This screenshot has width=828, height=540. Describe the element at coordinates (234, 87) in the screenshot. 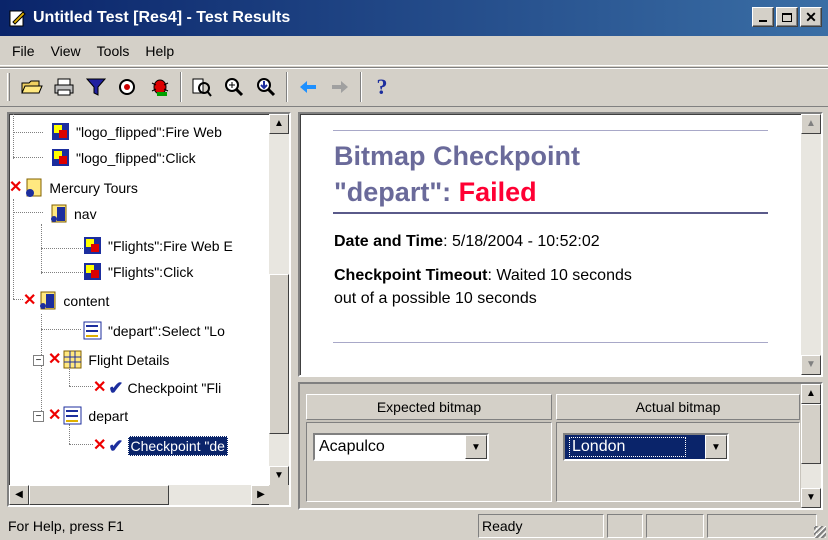

I see `zoom-in-button` at that location.